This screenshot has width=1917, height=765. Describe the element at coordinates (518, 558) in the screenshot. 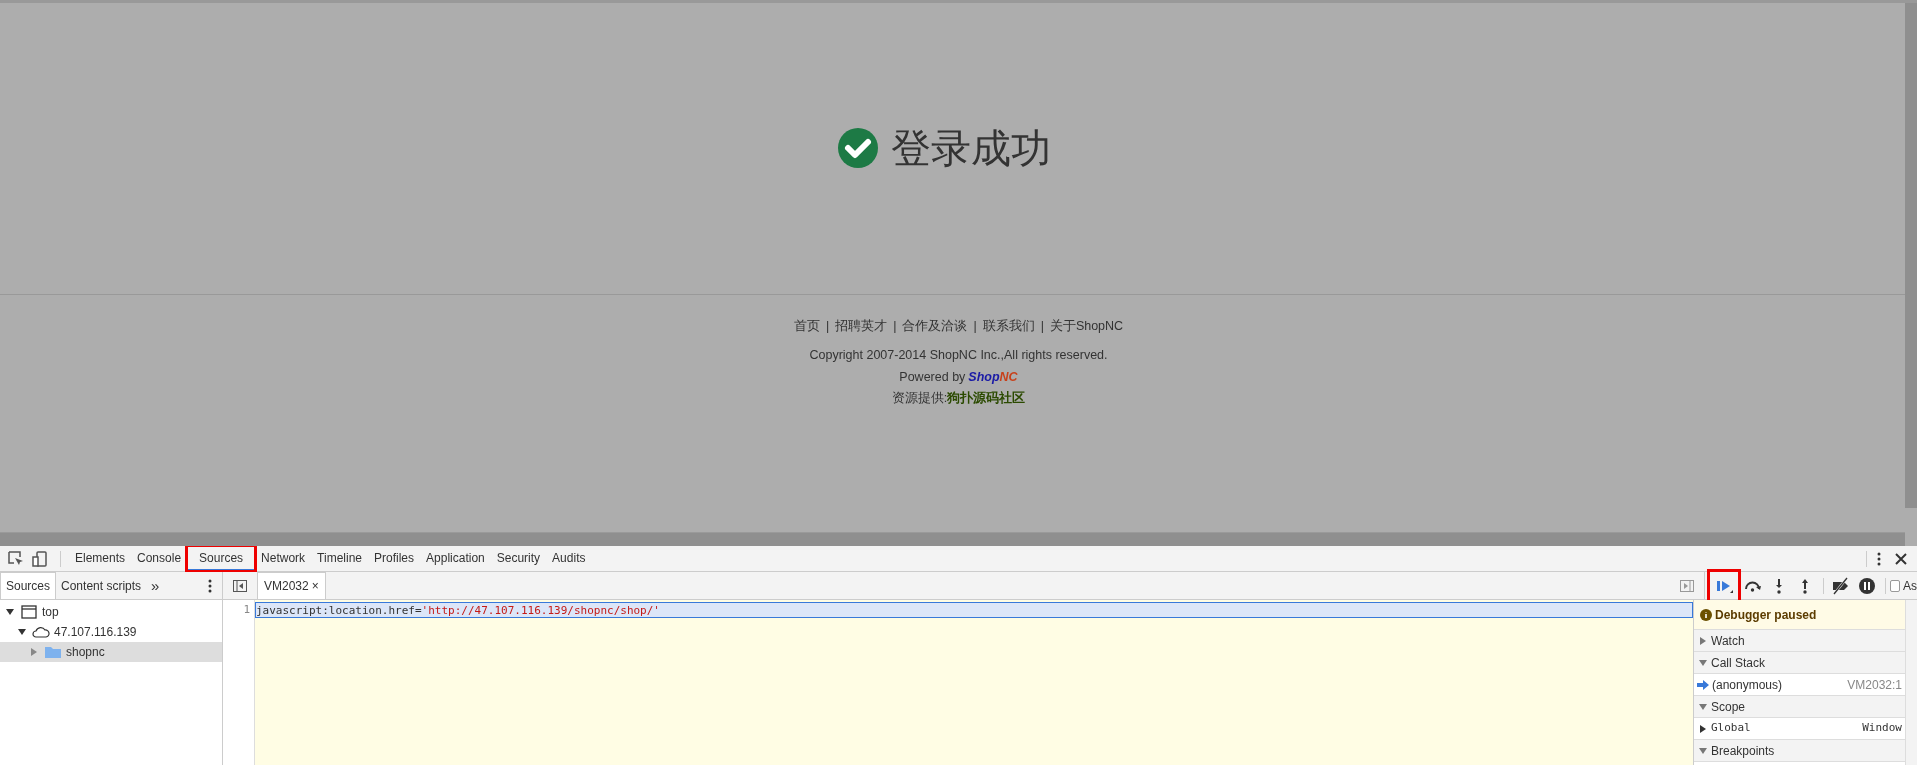

I see `panel-tab: Security` at that location.